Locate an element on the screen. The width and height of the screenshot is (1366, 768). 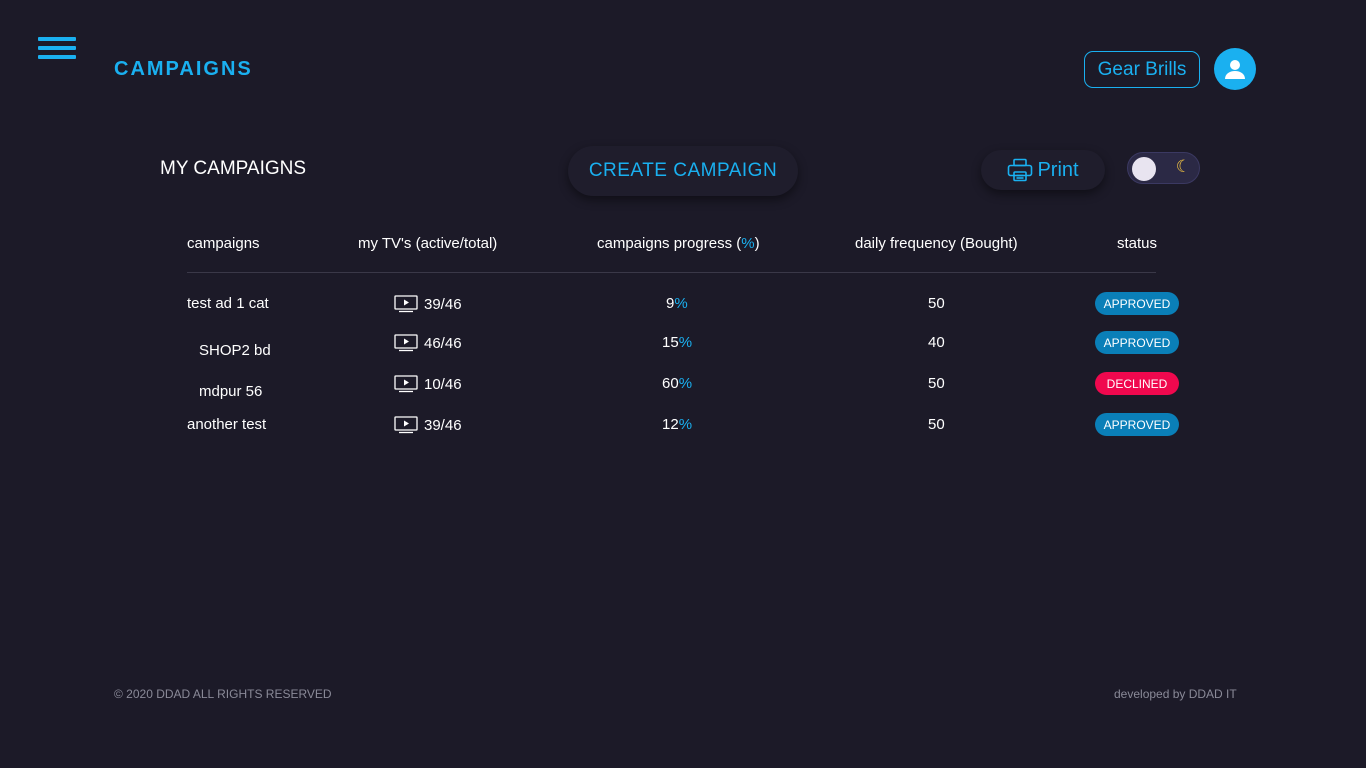
header-progress: campaigns progress (%) is located at coordinates (678, 243).